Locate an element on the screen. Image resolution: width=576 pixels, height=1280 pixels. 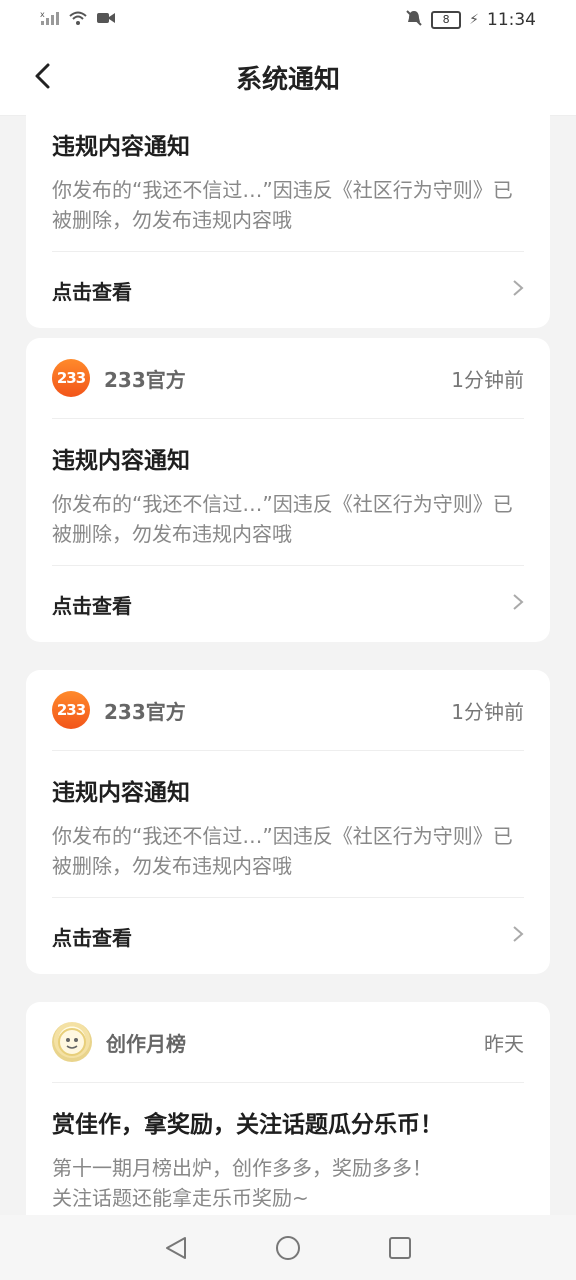
signal-icon: x is located at coordinates (50, 20).